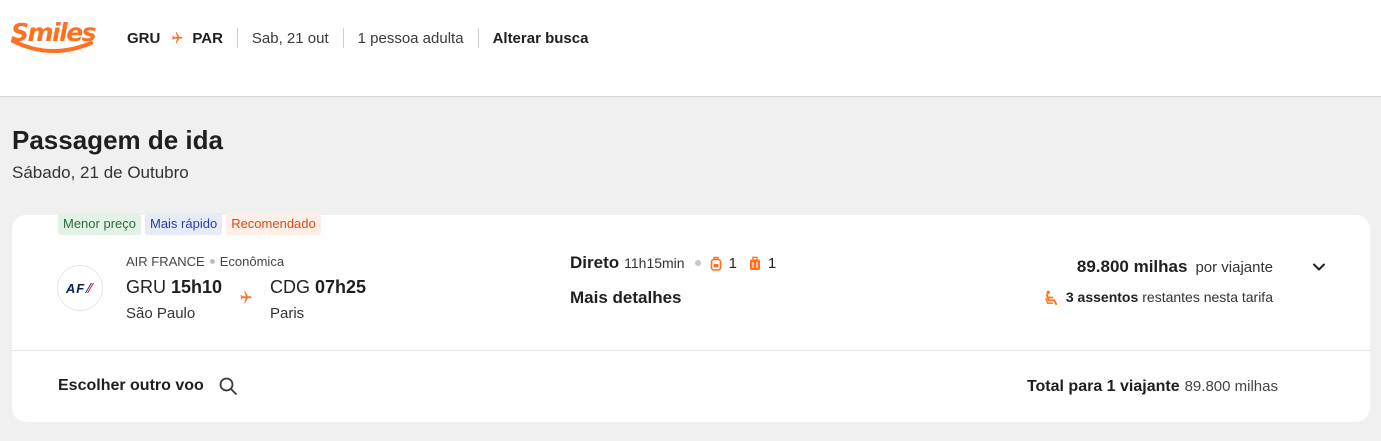  Describe the element at coordinates (1102, 297) in the screenshot. I see `seats-count: 3 assentos` at that location.